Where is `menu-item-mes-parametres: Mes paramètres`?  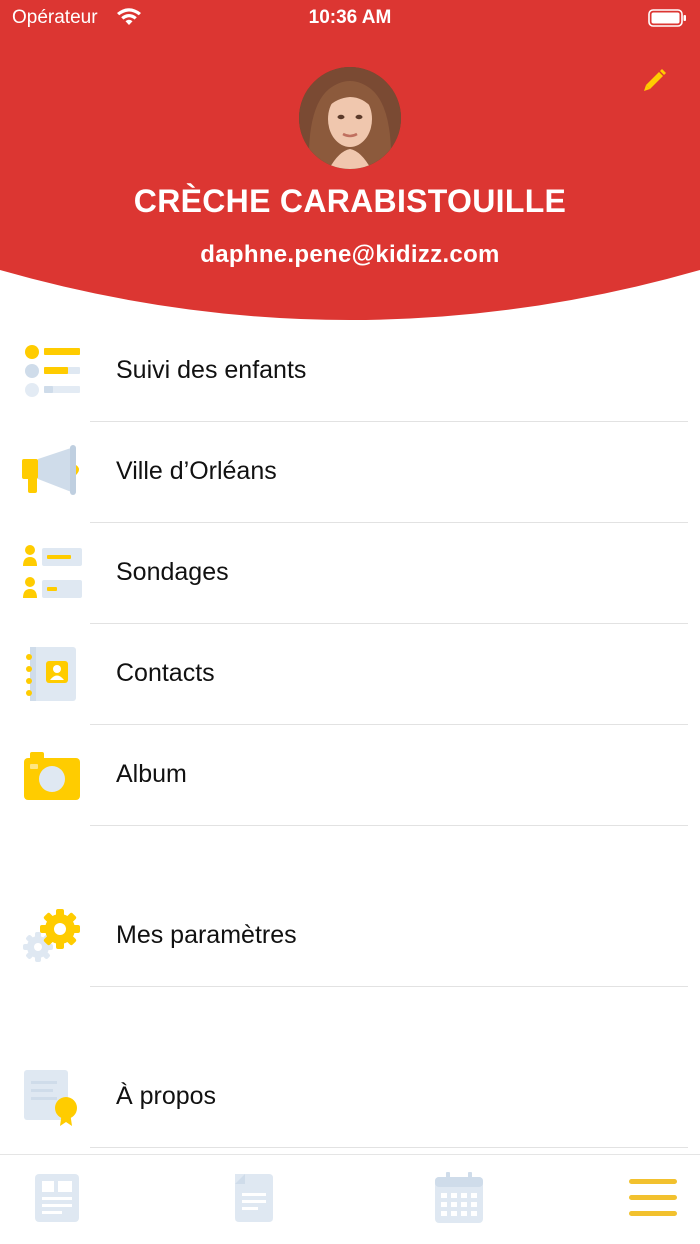 menu-item-mes-parametres: Mes paramètres is located at coordinates (350, 937).